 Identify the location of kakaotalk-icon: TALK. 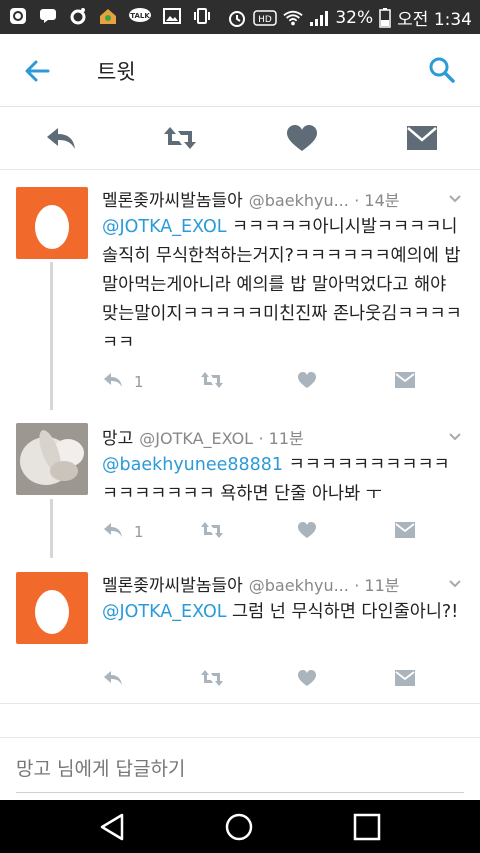
(140, 16).